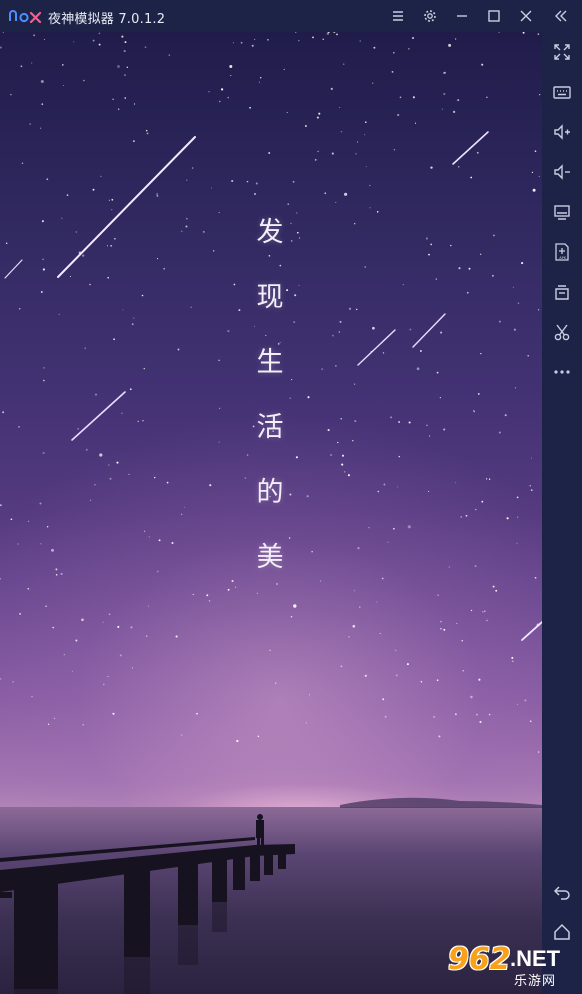 The height and width of the screenshot is (994, 582). What do you see at coordinates (398, 16) in the screenshot?
I see `menu-icon` at bounding box center [398, 16].